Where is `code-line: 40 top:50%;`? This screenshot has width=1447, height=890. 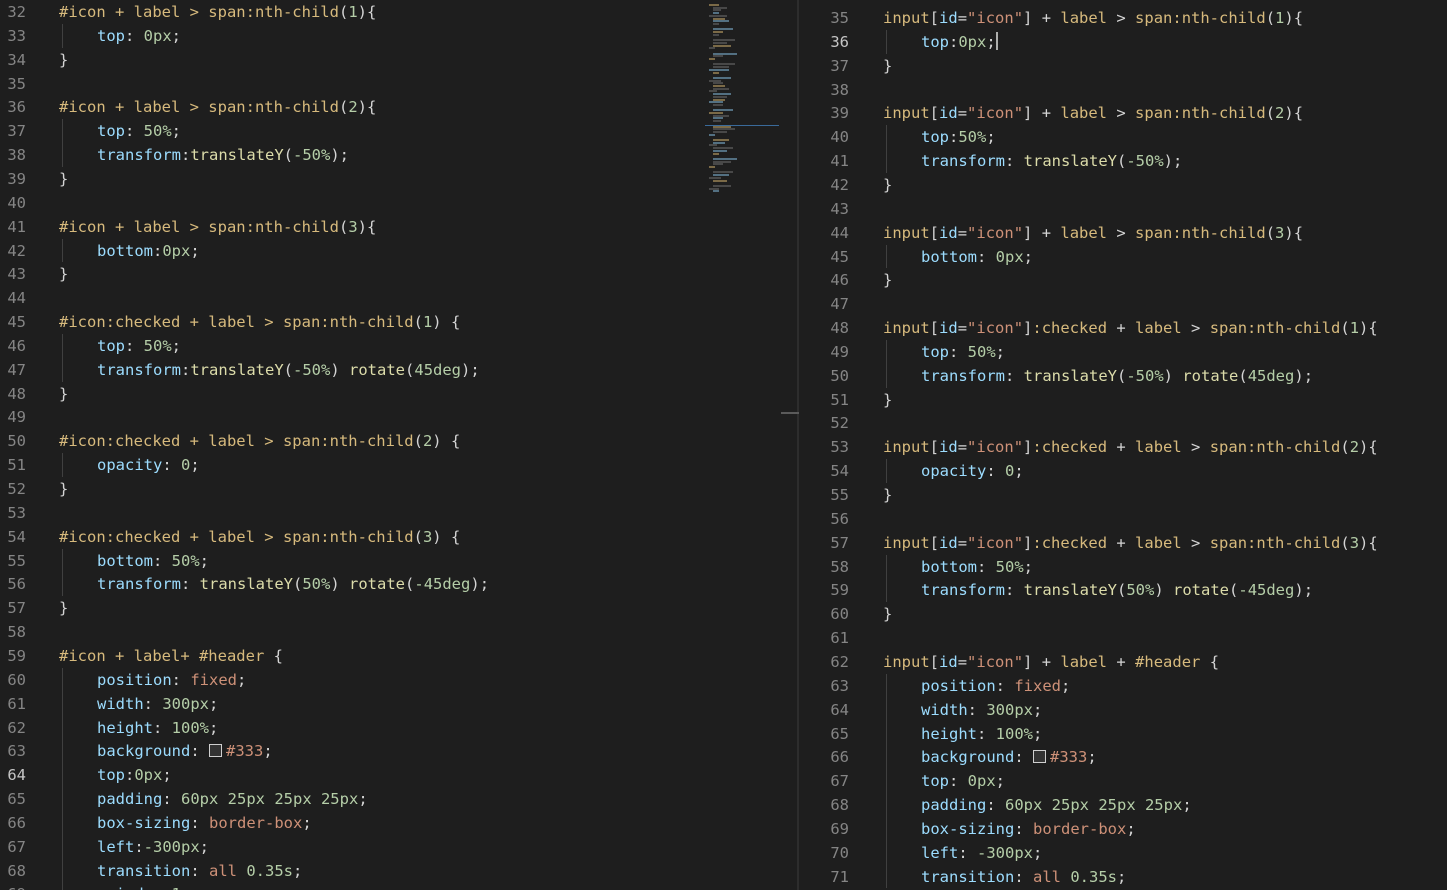
code-line: 40 top:50%; is located at coordinates (1123, 137).